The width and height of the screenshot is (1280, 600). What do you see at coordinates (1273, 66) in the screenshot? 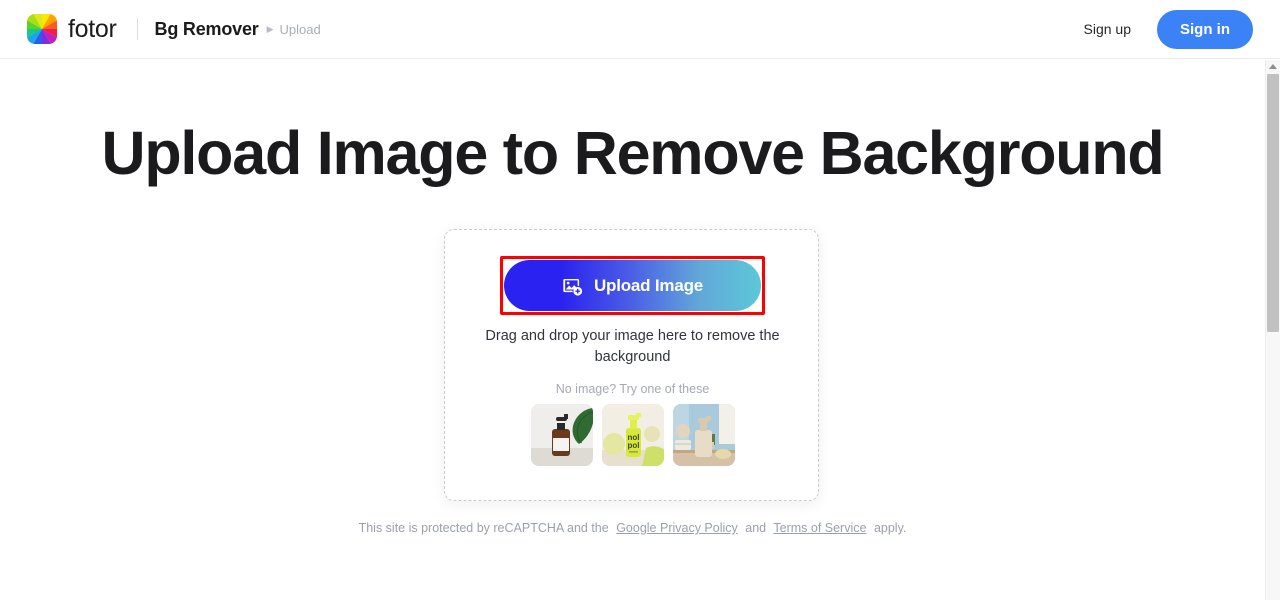
I see `scroll-up-arrow-icon` at bounding box center [1273, 66].